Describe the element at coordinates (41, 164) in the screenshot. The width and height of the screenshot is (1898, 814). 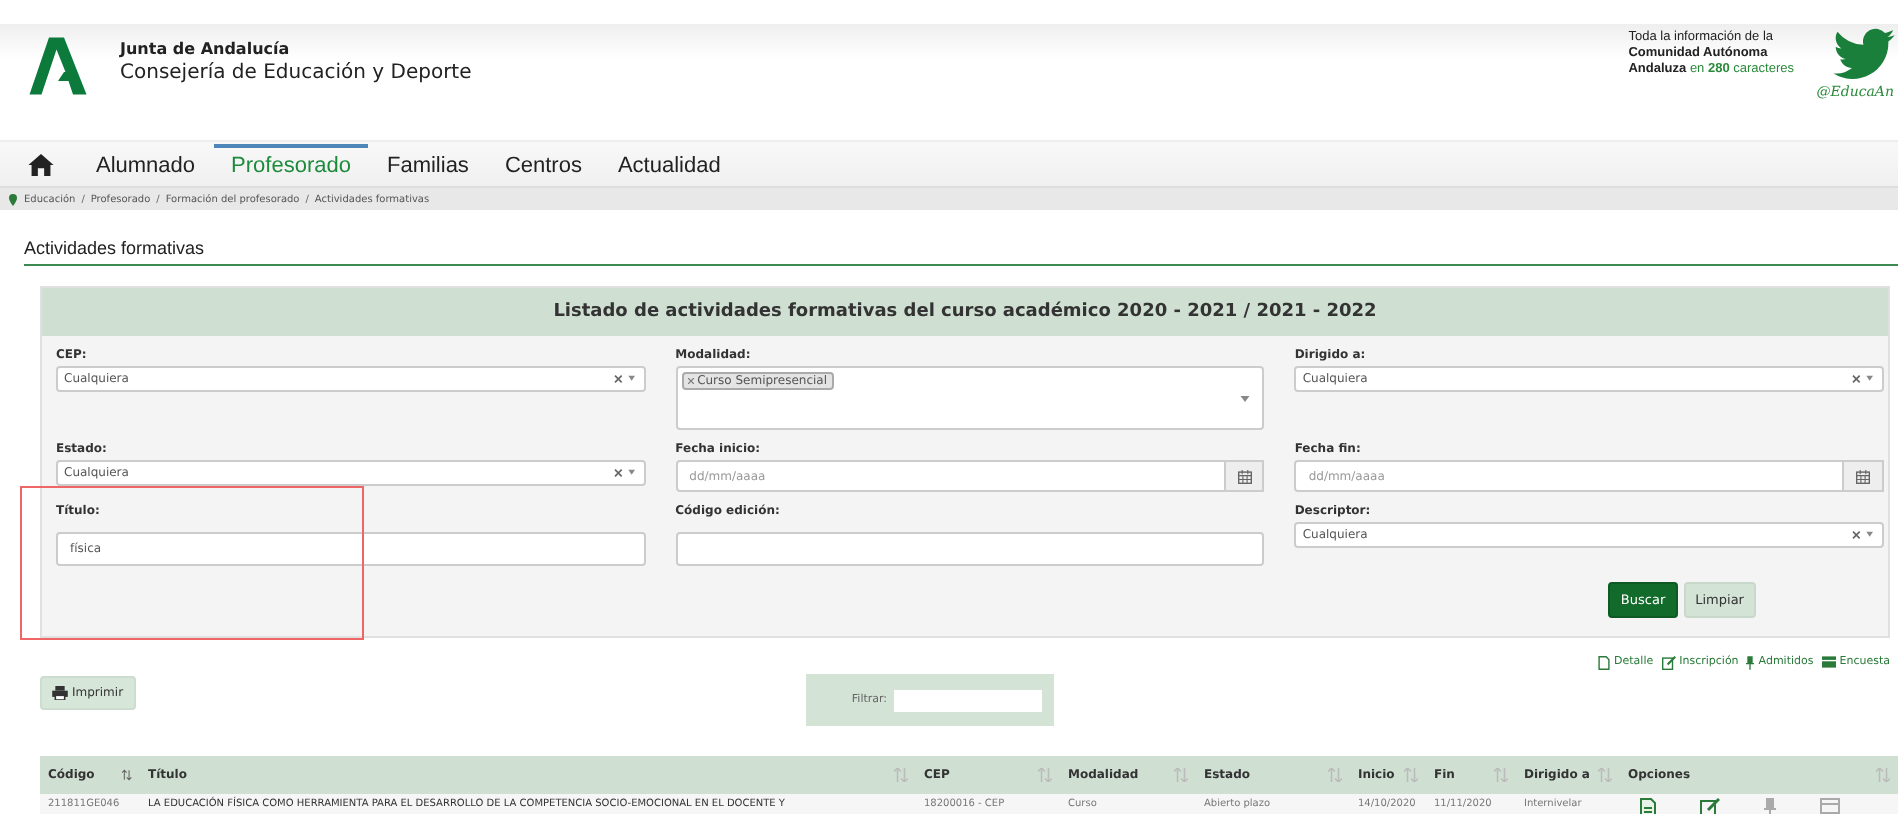
I see `home-icon` at that location.